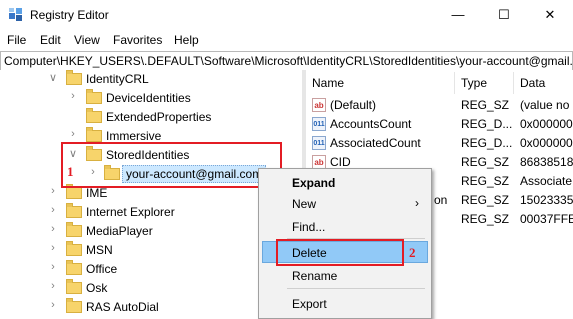 Image resolution: width=573 pixels, height=319 pixels. I want to click on registry-editor-icon, so click(15, 14).